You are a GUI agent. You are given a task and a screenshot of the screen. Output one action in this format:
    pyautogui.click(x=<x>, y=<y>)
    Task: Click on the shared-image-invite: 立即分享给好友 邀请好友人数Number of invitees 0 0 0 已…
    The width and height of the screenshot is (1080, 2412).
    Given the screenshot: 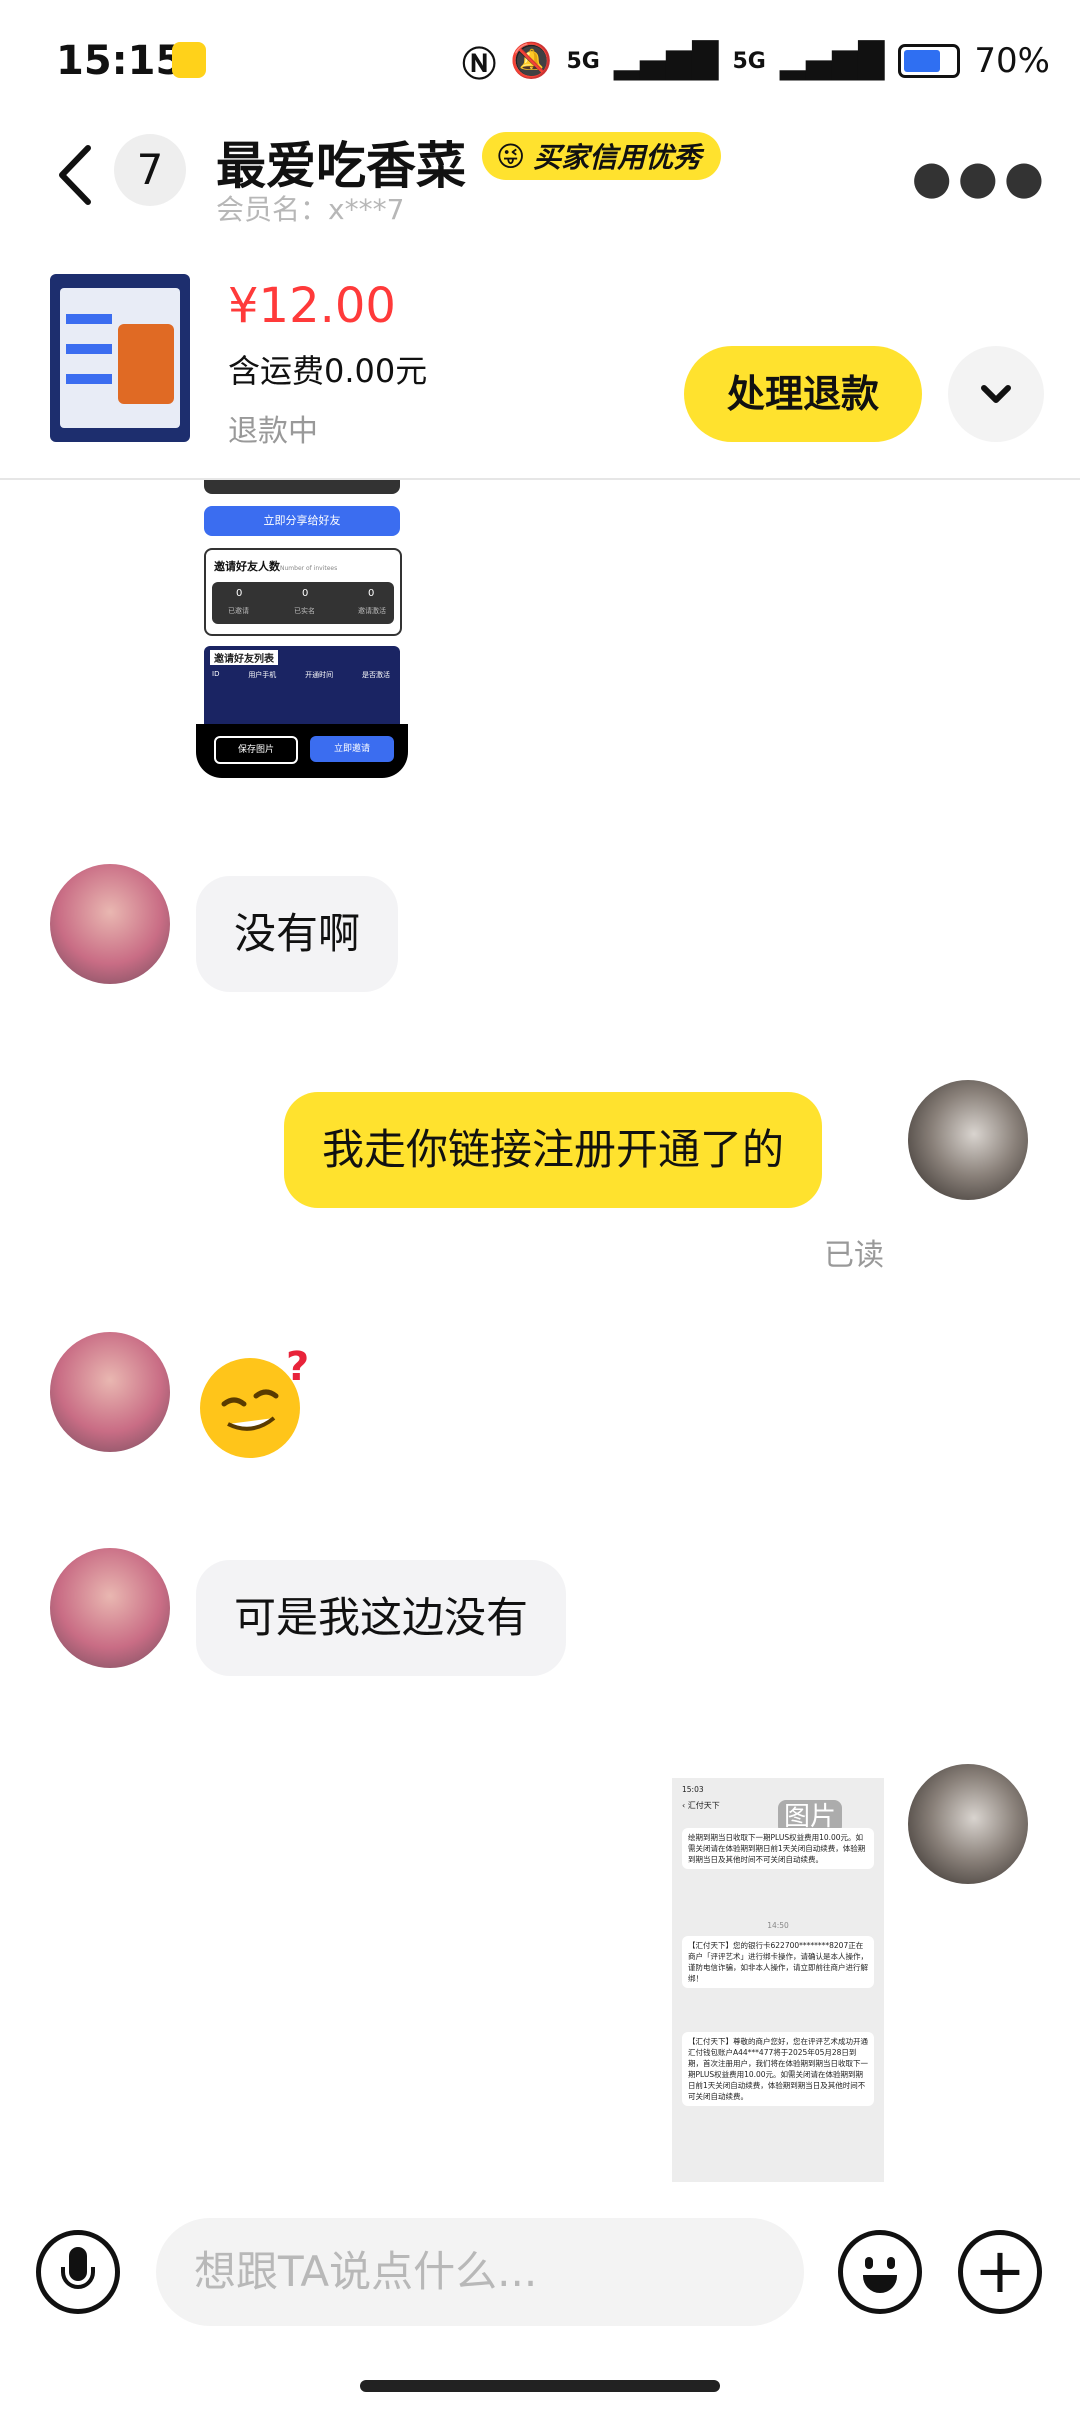 What is the action you would take?
    pyautogui.click(x=302, y=630)
    